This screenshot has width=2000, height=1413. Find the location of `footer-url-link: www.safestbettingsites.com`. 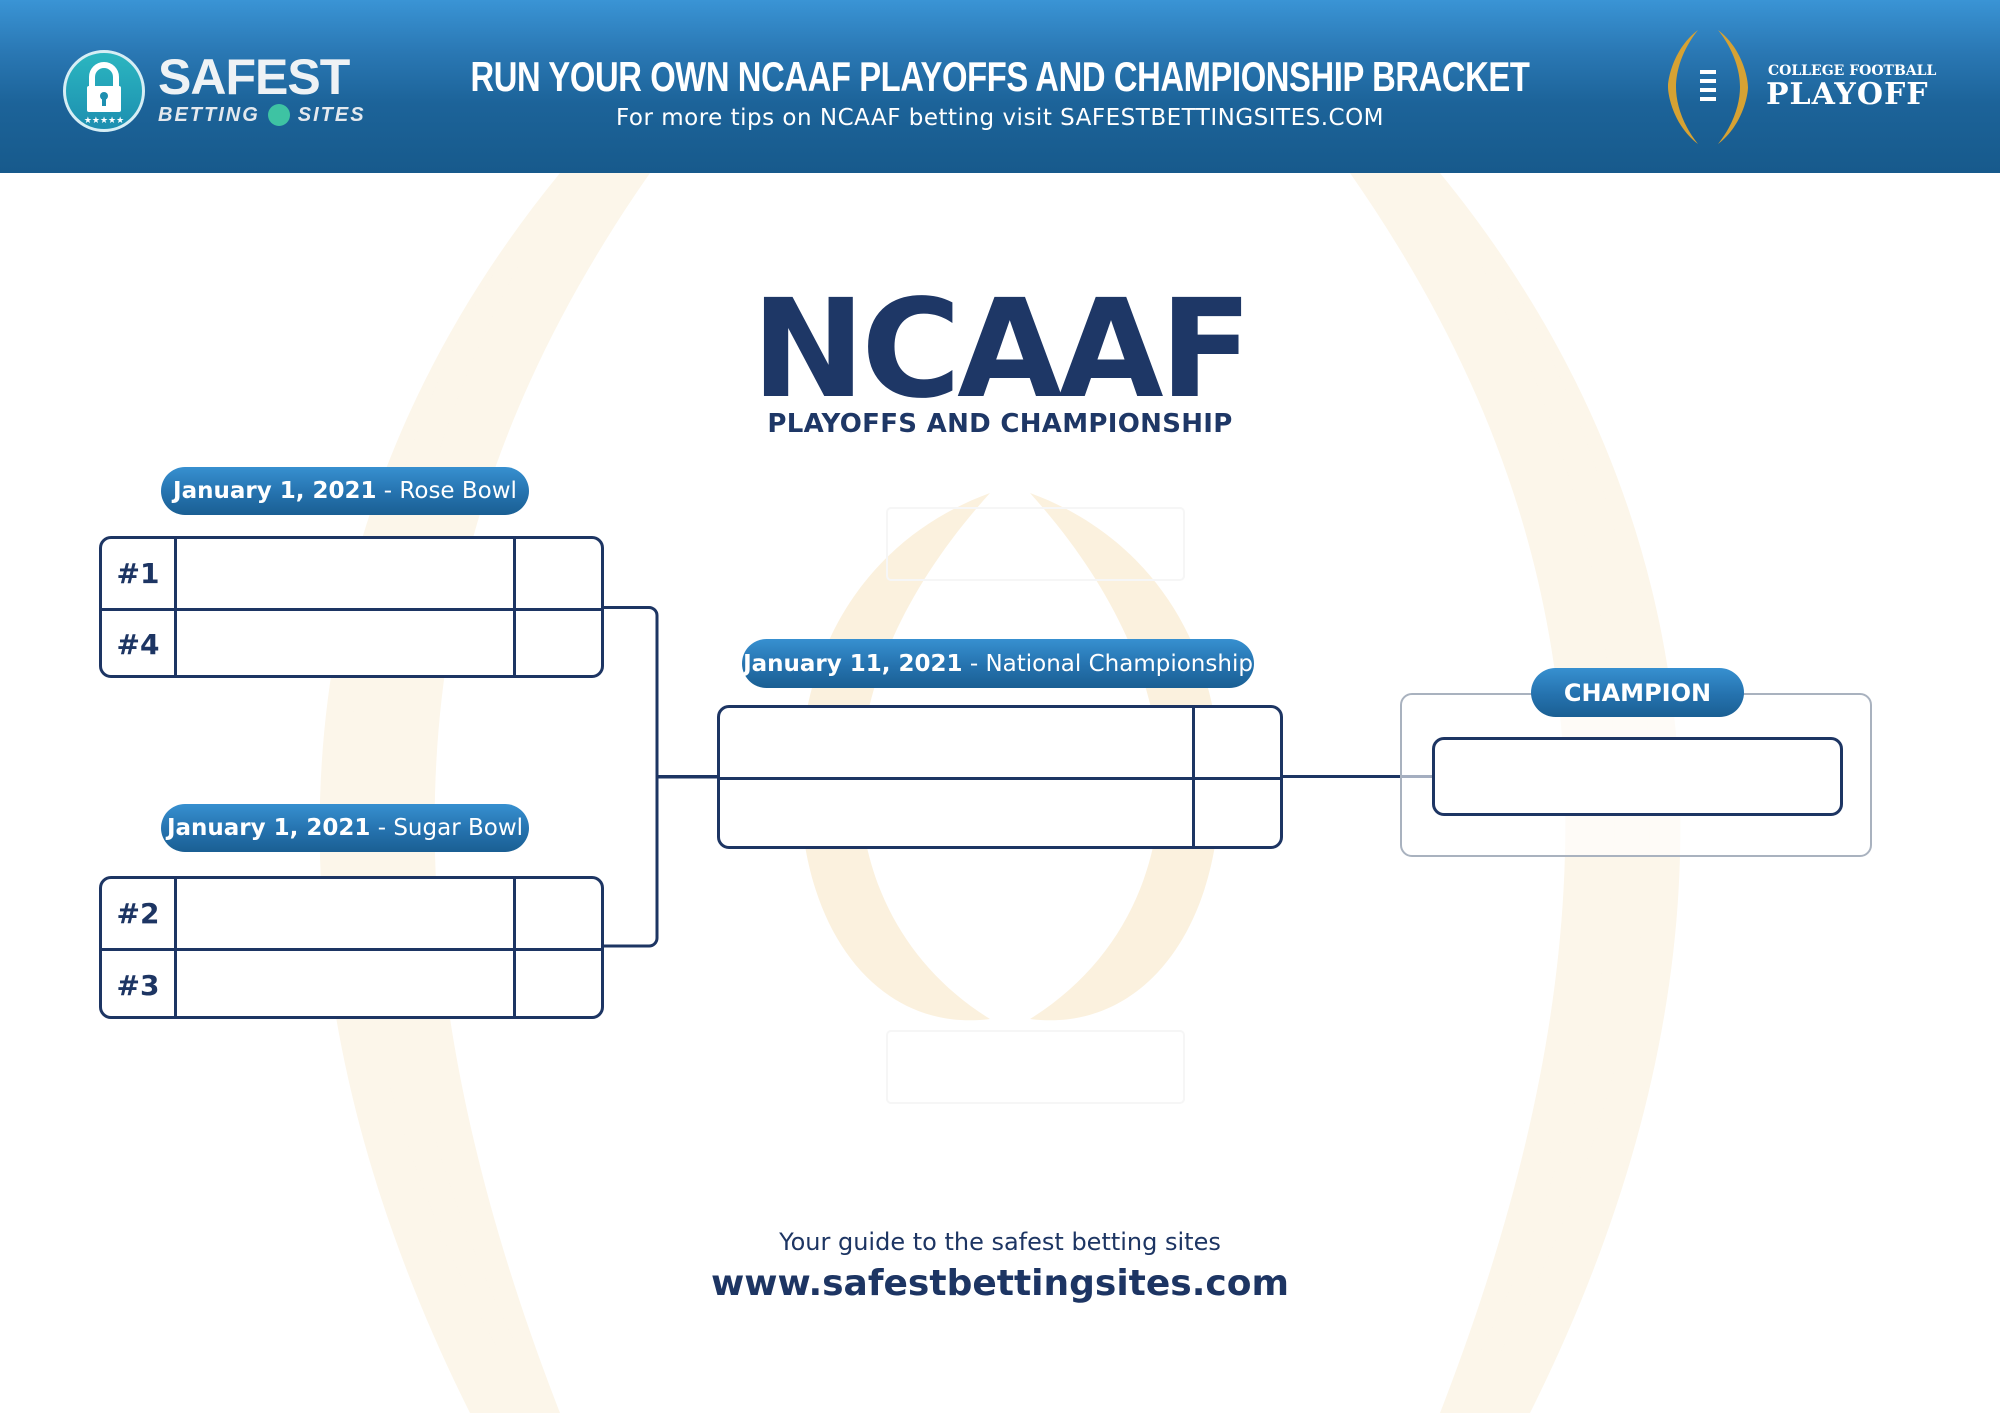

footer-url-link: www.safestbettingsites.com is located at coordinates (1000, 1283).